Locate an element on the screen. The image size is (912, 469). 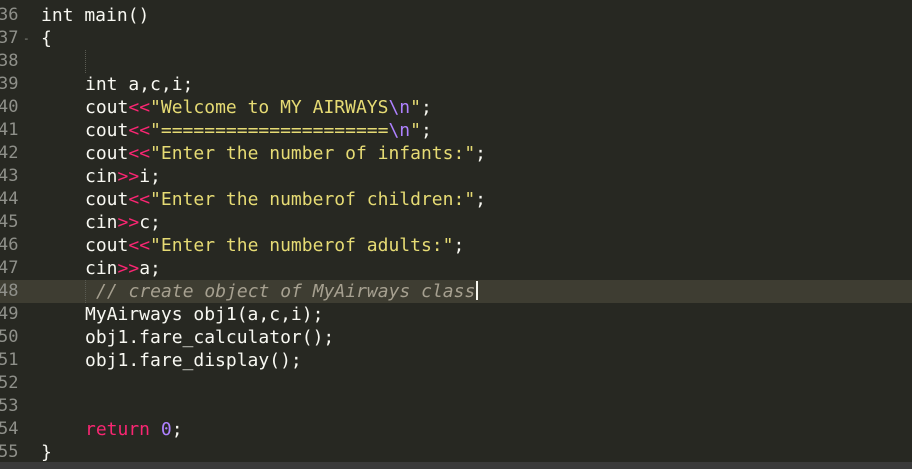
code-line: 42 cout<<"Enter the number of infants:"; is located at coordinates (456, 153).